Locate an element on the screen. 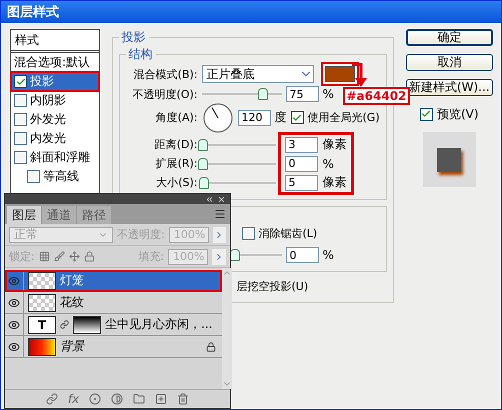 The height and width of the screenshot is (410, 502). list-header: 样式 is located at coordinates (27, 40).